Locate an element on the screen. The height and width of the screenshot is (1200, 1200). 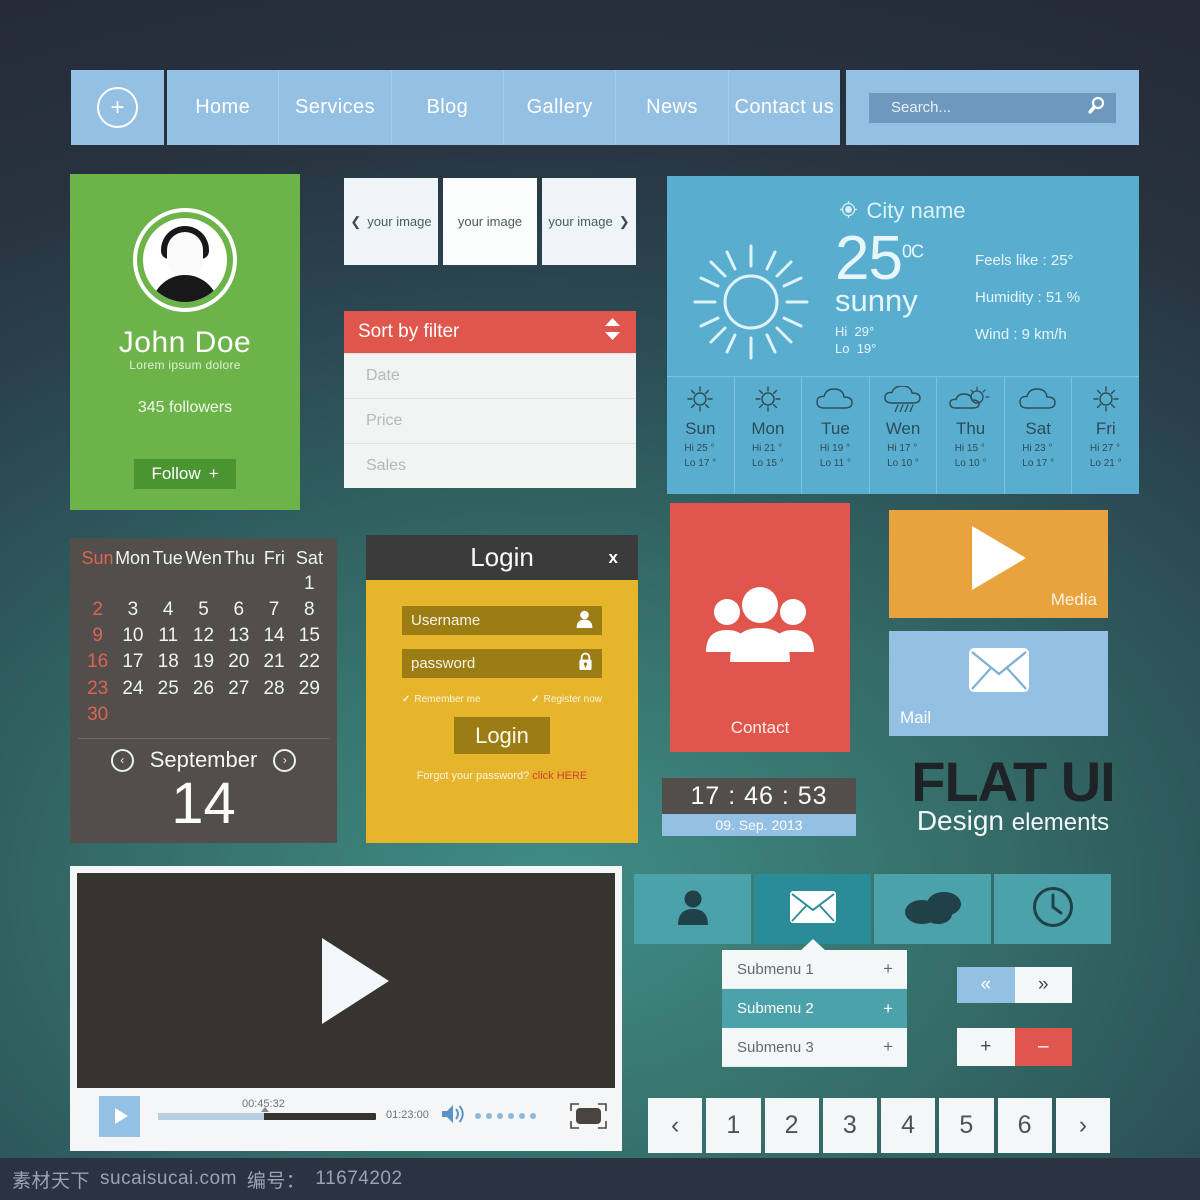
icon-tab-cloud is located at coordinates (932, 909).